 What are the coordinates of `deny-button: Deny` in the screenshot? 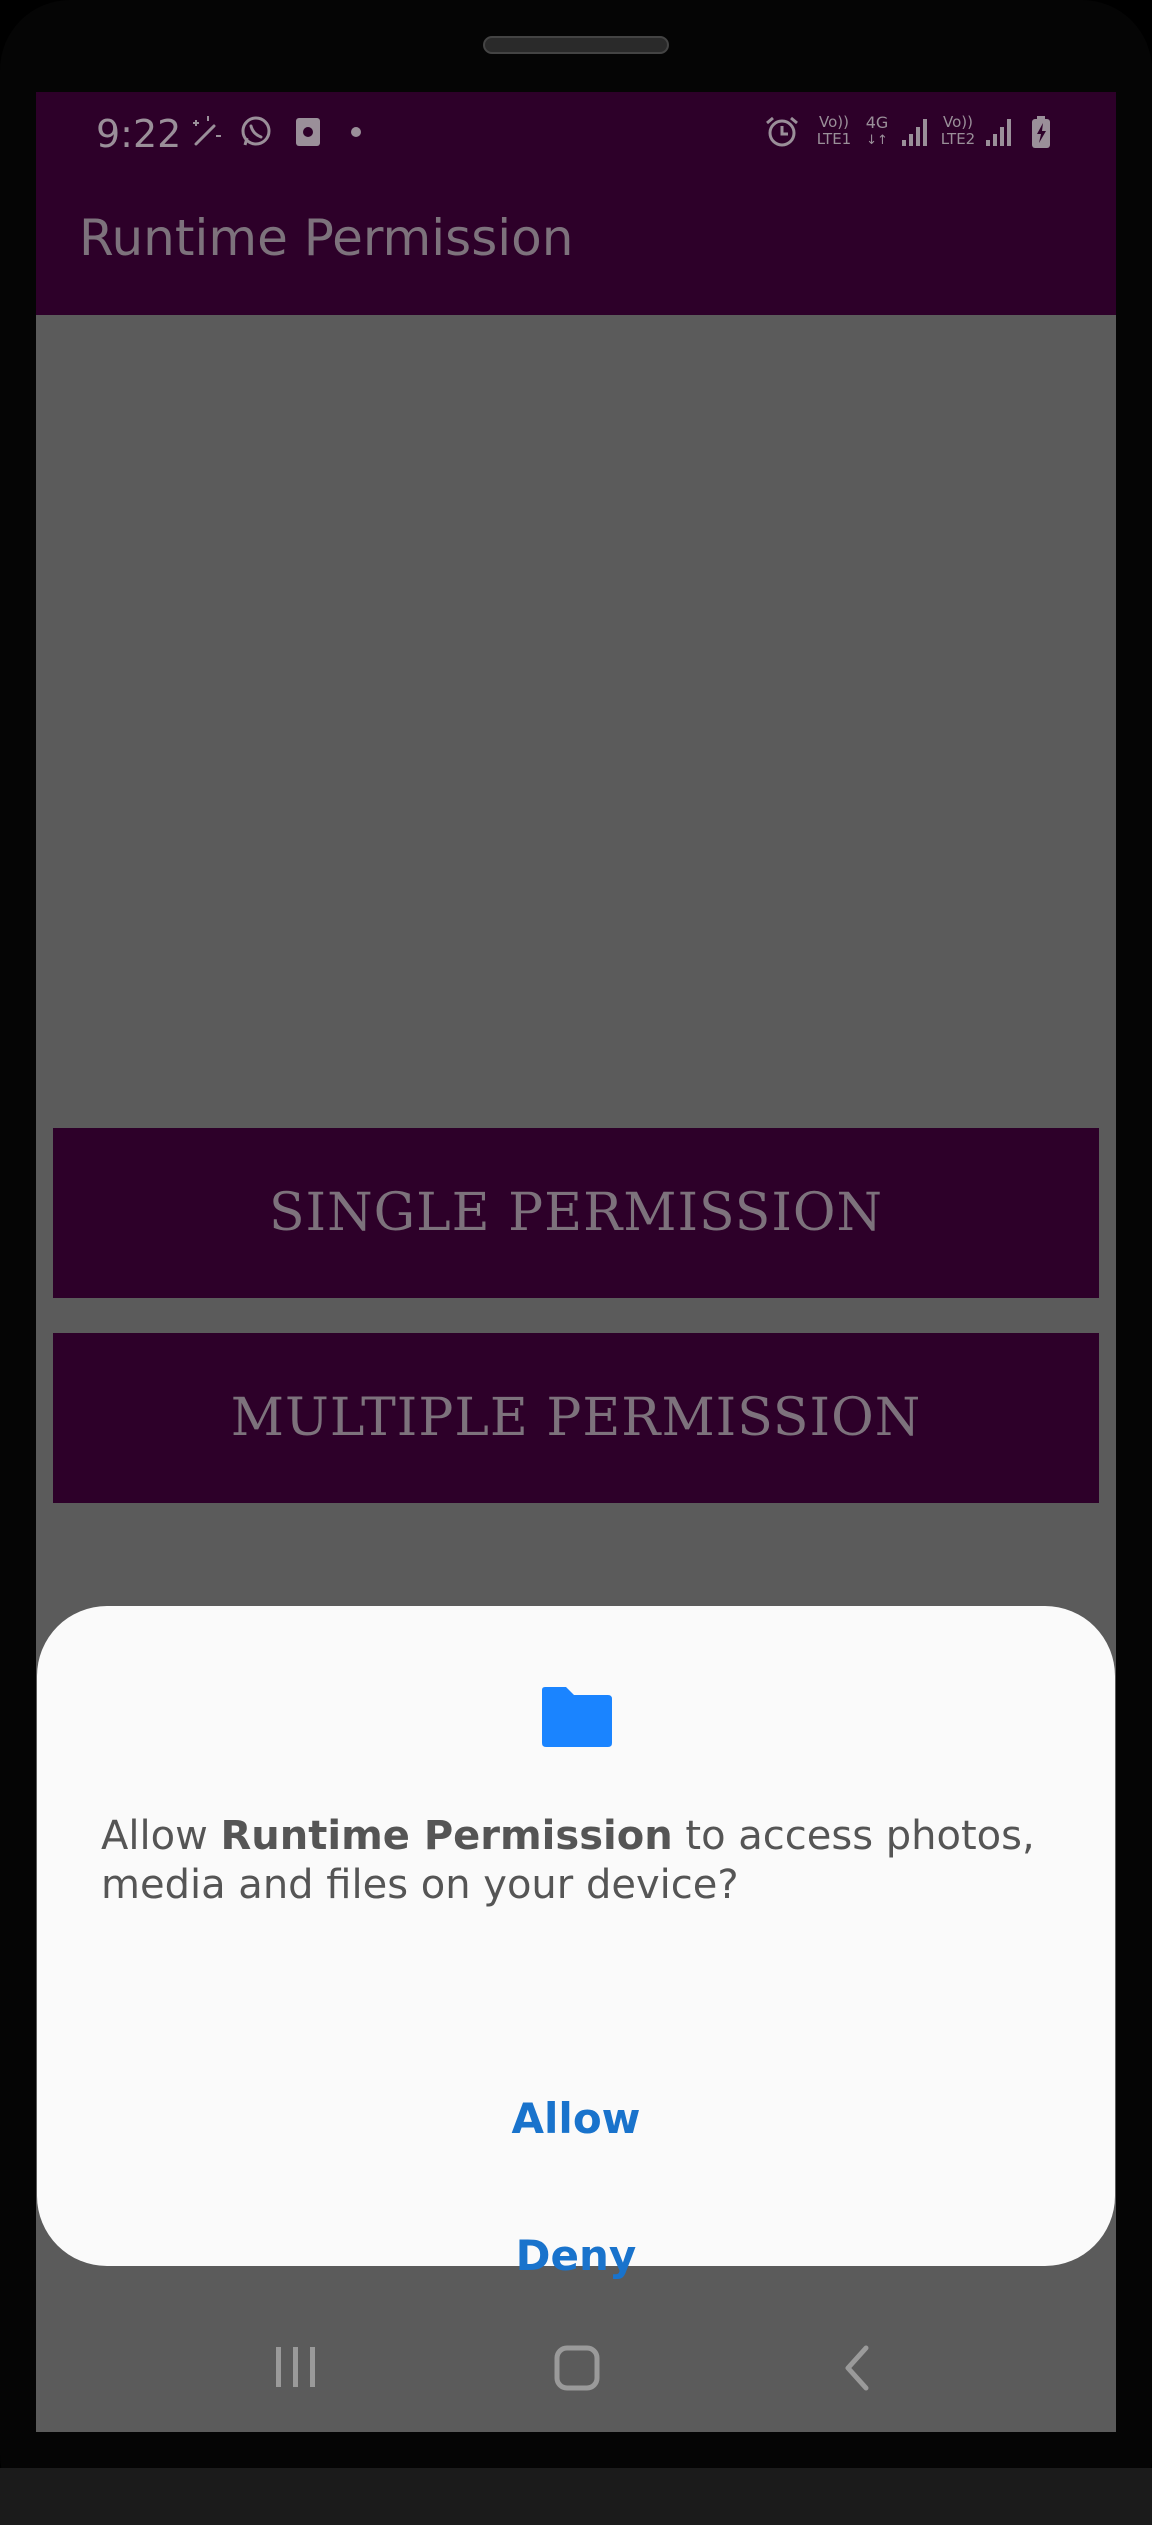 It's located at (576, 2255).